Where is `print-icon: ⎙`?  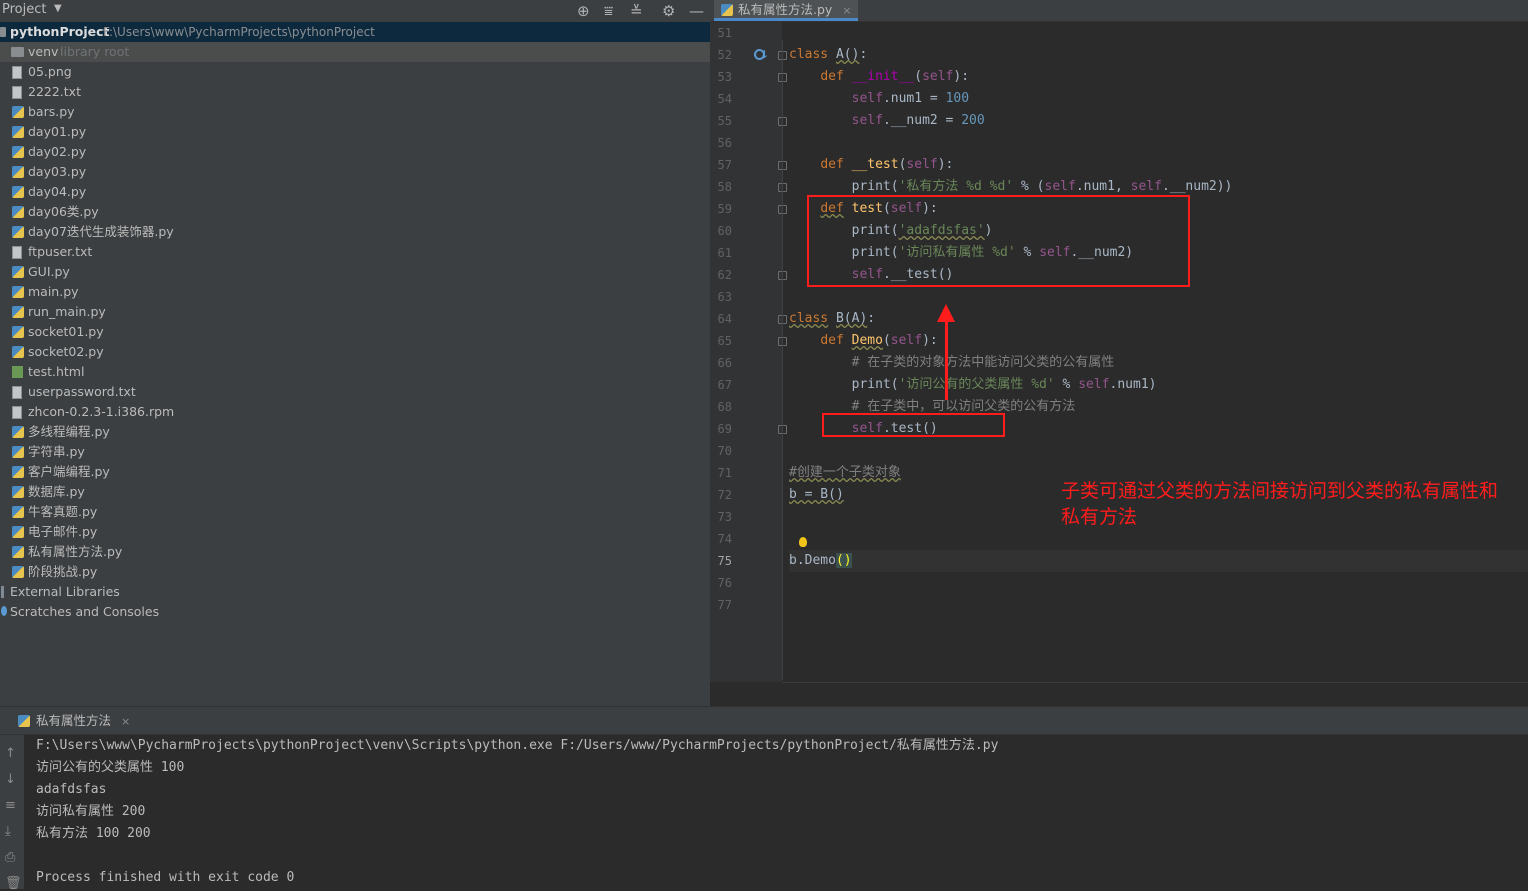 print-icon: ⎙ is located at coordinates (10, 858).